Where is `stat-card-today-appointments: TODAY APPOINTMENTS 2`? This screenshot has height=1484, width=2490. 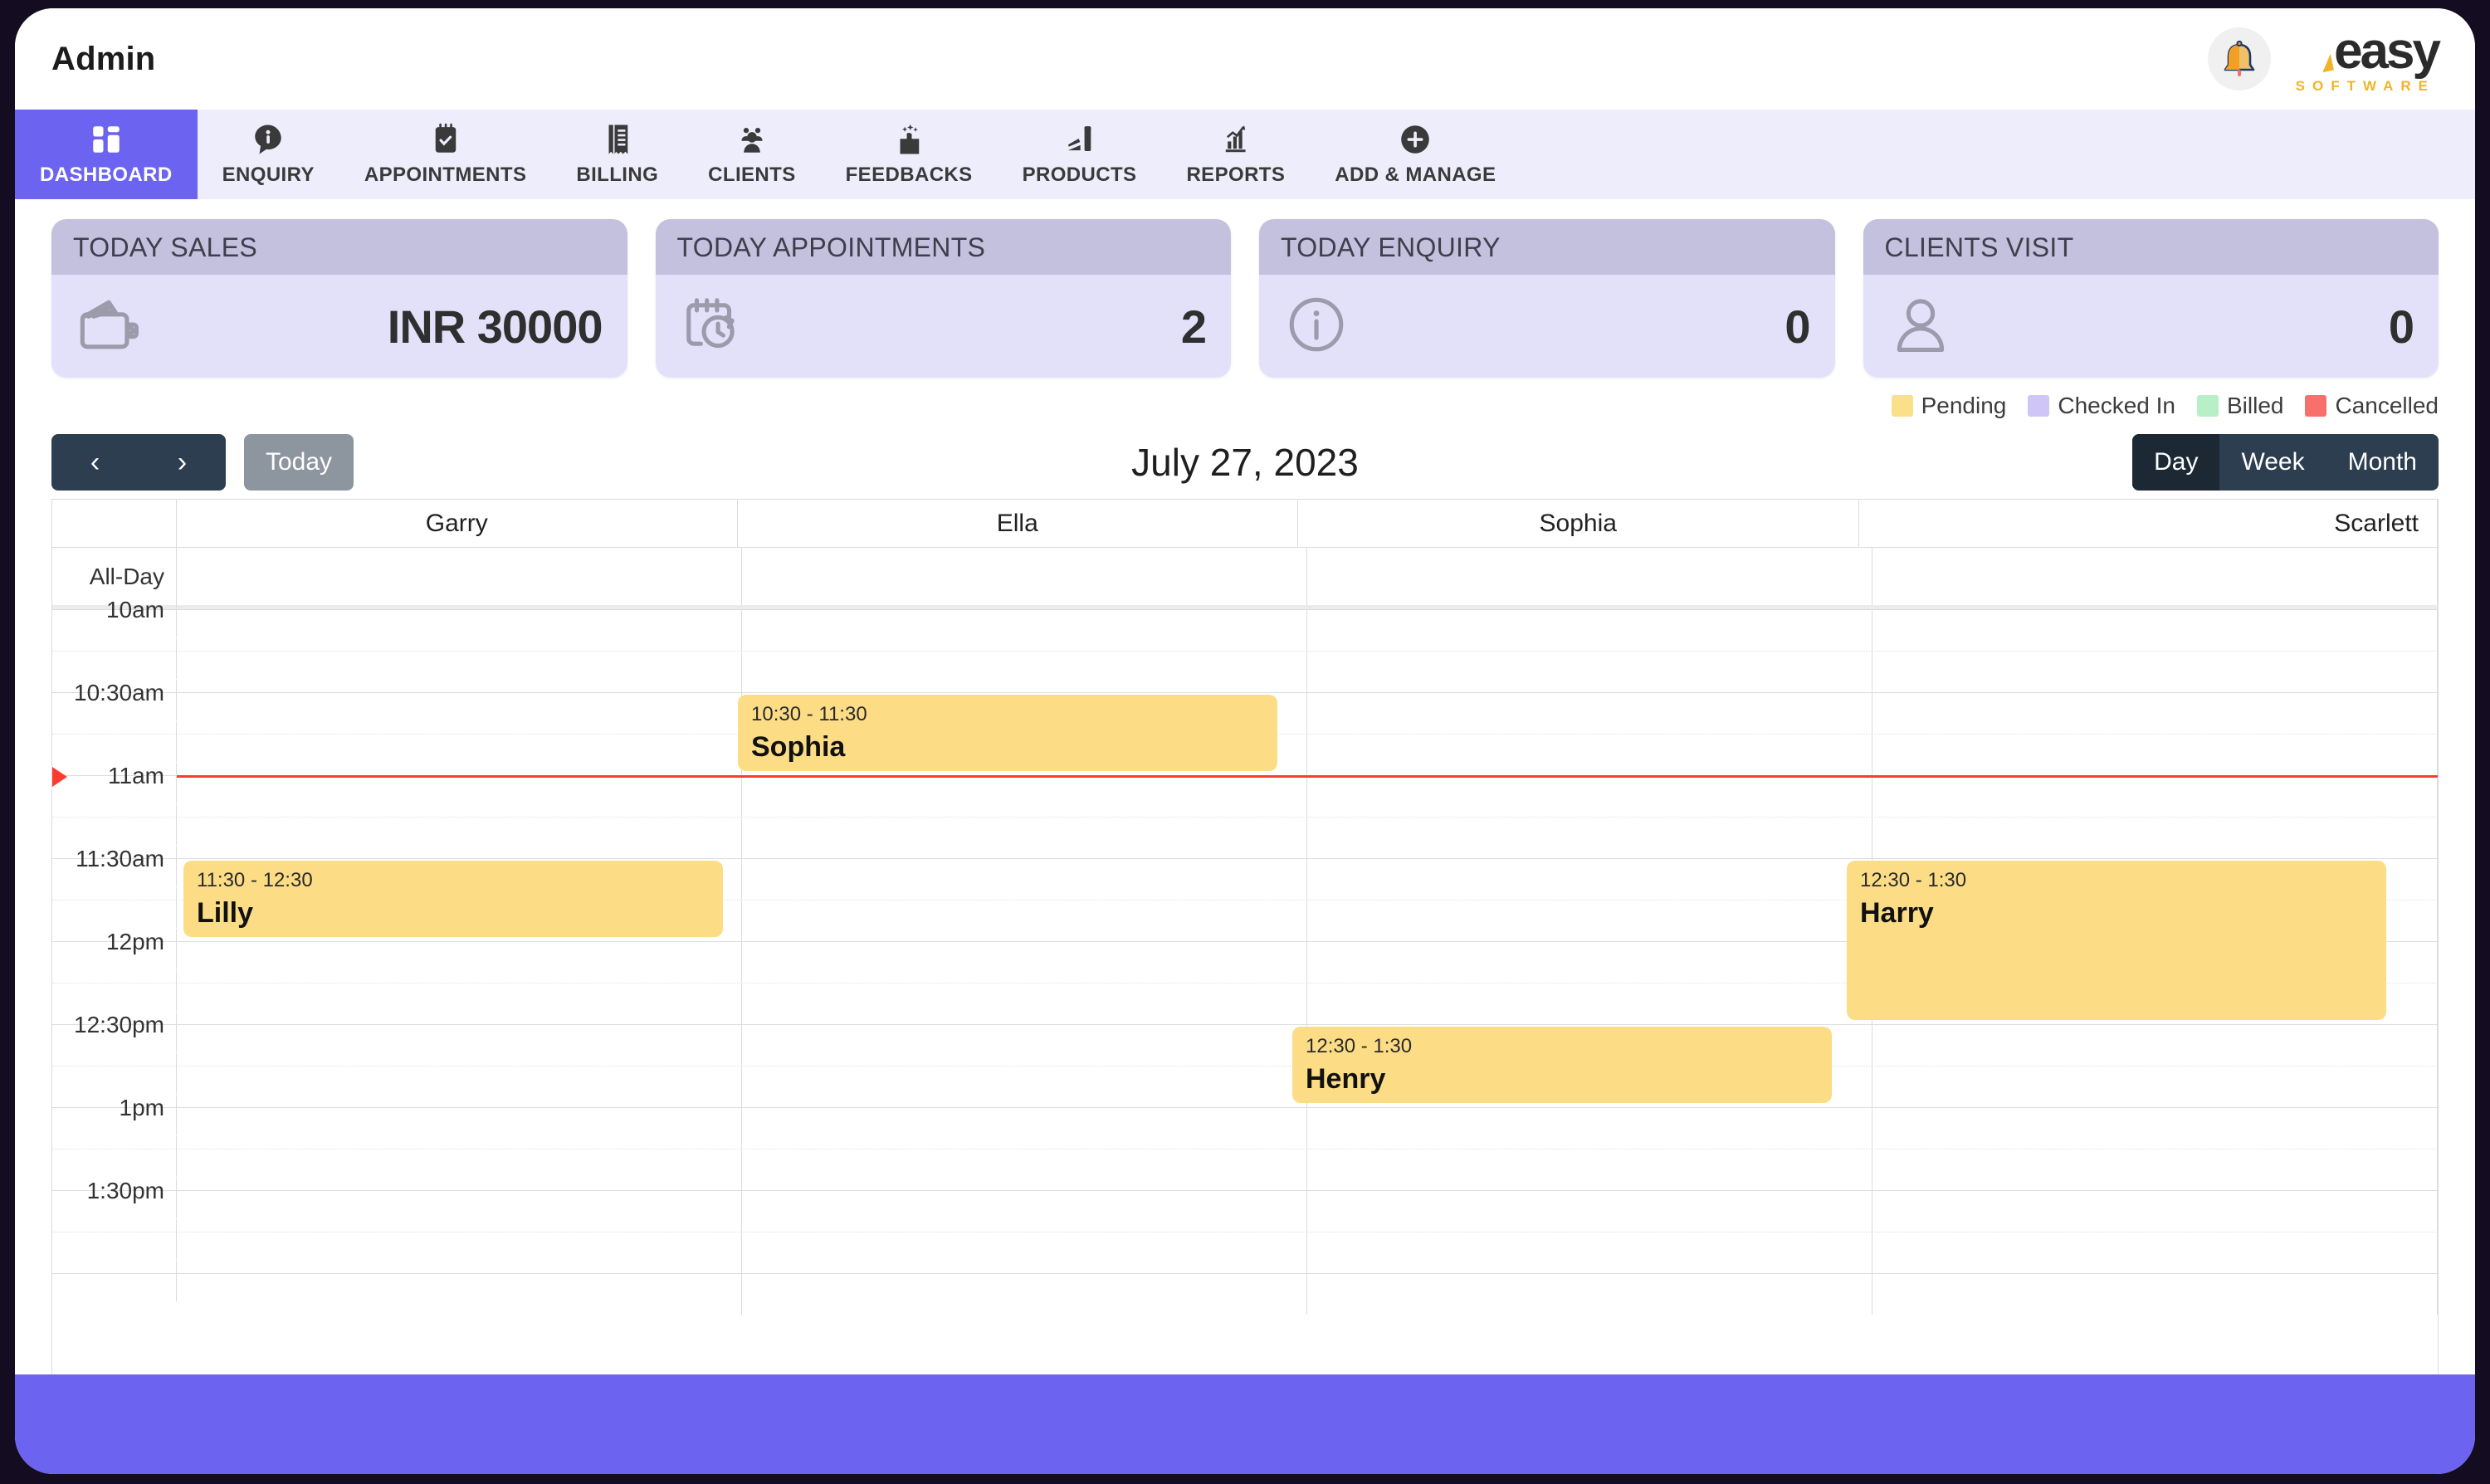
stat-card-today-appointments: TODAY APPOINTMENTS 2 is located at coordinates (943, 298).